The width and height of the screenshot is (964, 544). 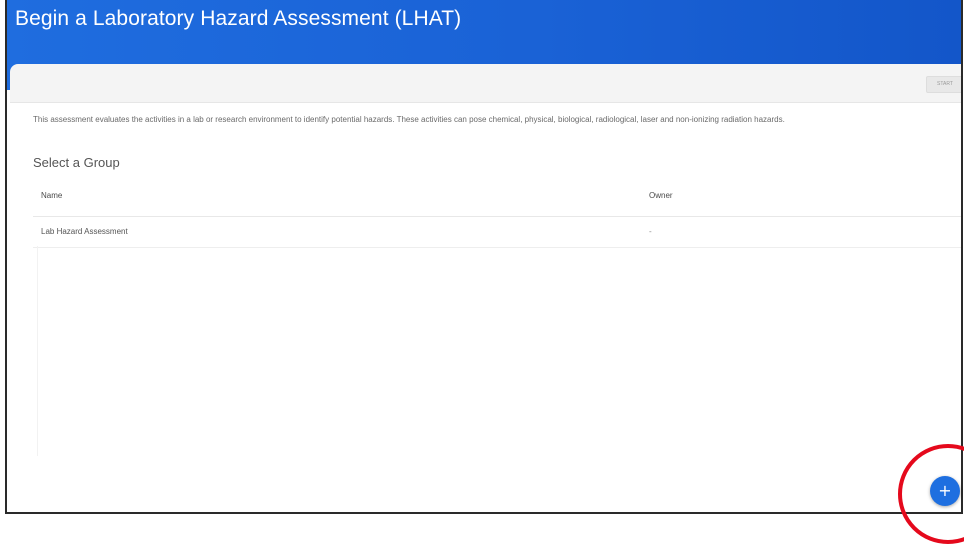 I want to click on add-button: +, so click(x=945, y=491).